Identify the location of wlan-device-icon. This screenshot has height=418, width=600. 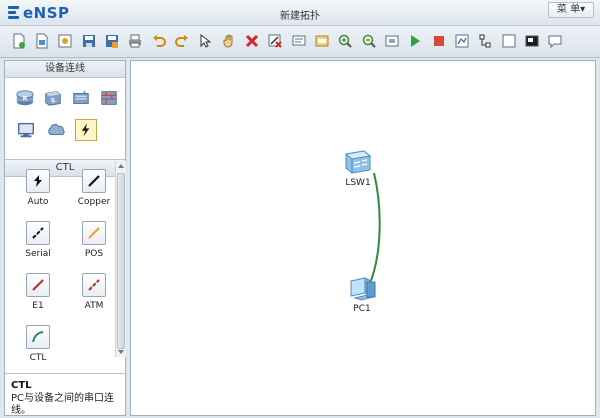
(81, 98).